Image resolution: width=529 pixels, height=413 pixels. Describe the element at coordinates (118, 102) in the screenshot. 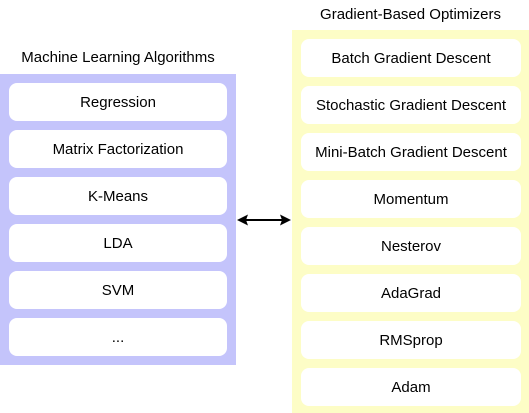

I see `algorithm-box-regression: Regression` at that location.